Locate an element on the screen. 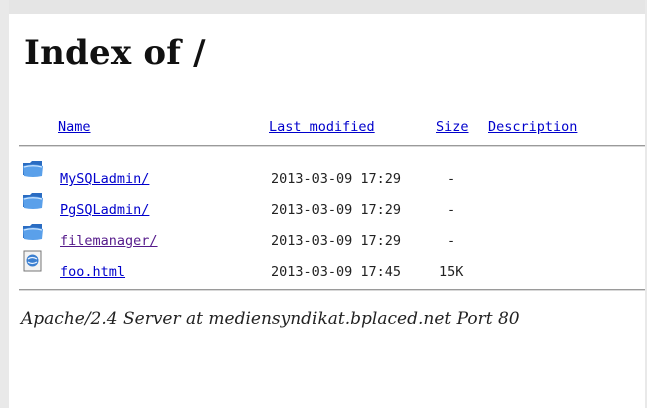 The width and height of the screenshot is (647, 408). column-header-description: Description is located at coordinates (532, 127).